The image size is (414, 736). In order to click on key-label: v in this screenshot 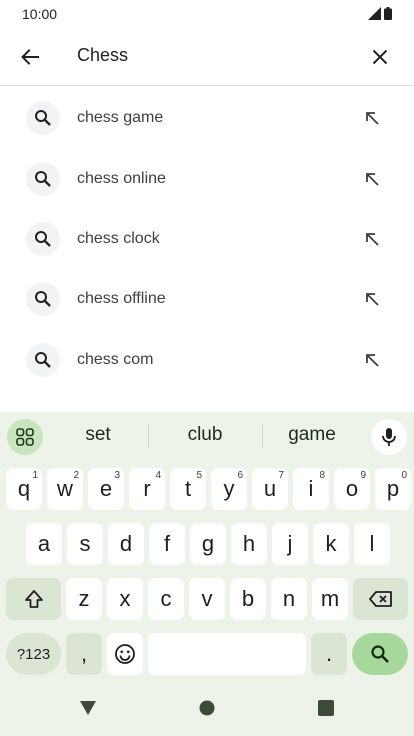, I will do `click(207, 598)`.